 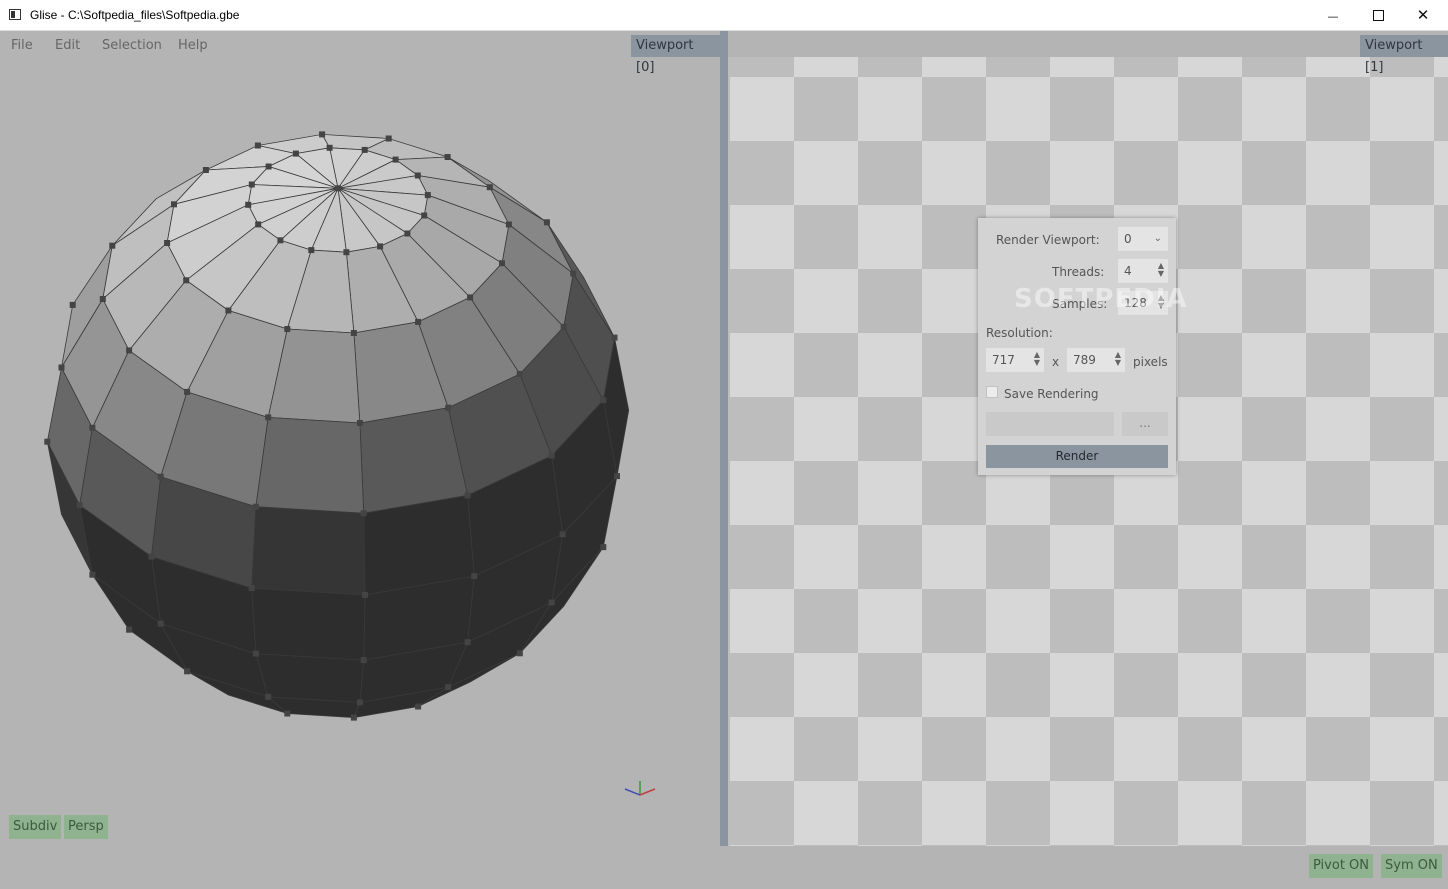 What do you see at coordinates (1341, 866) in the screenshot?
I see `pivot-toggle: Pivot ON` at bounding box center [1341, 866].